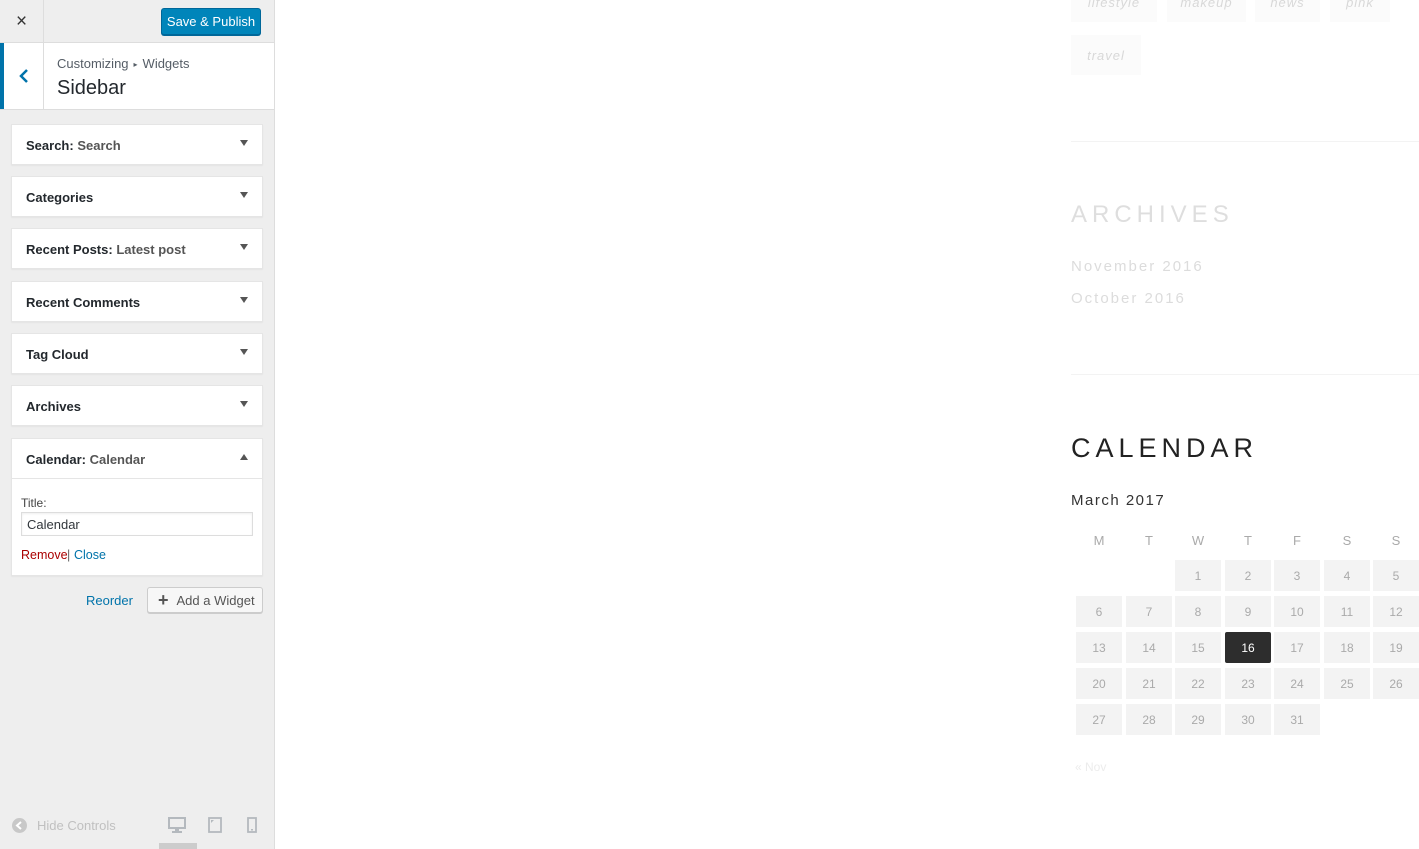 Image resolution: width=1419 pixels, height=849 pixels. Describe the element at coordinates (1206, 11) in the screenshot. I see `tag-link: makeup` at that location.